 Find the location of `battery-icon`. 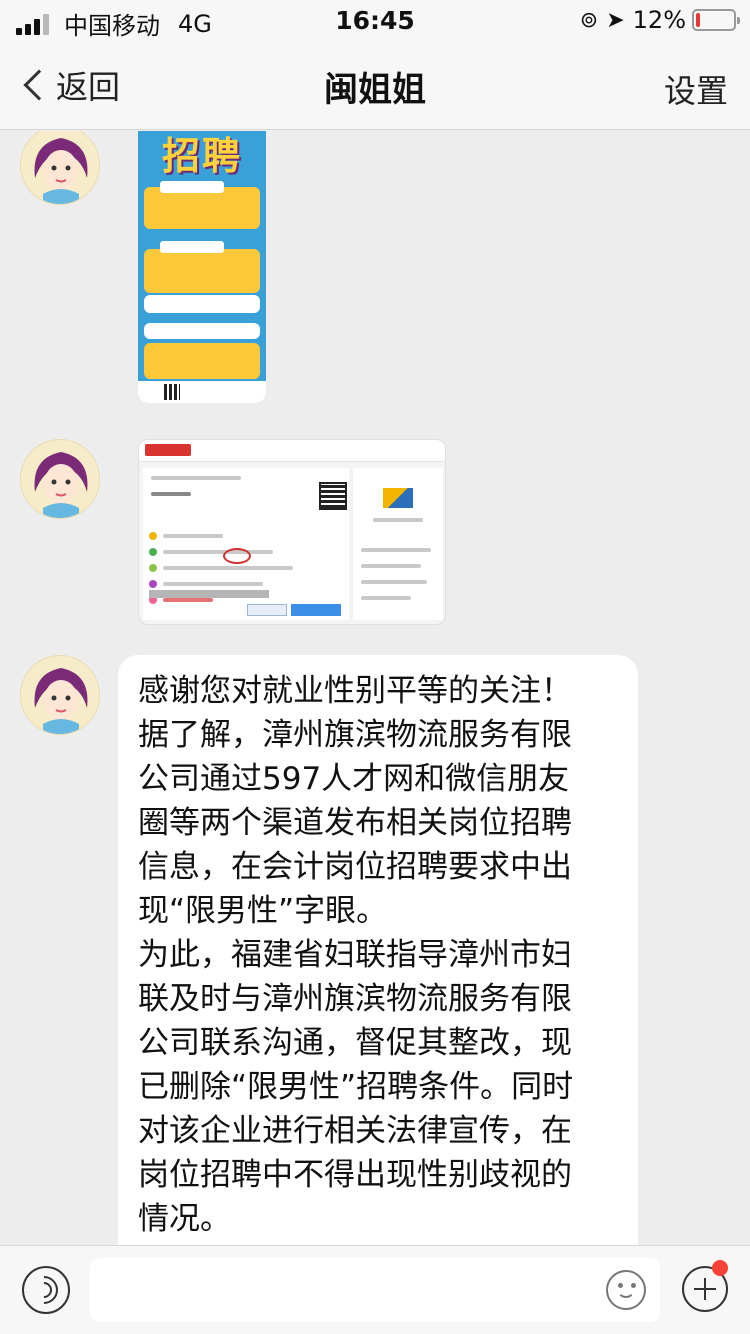

battery-icon is located at coordinates (716, 20).